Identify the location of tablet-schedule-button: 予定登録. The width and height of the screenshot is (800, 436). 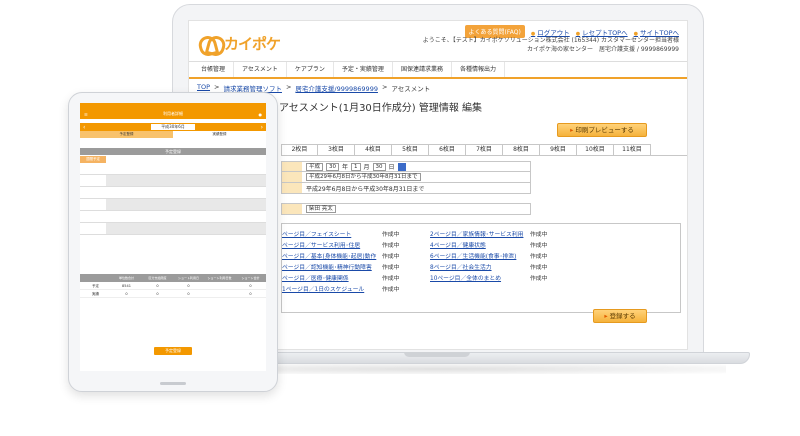
(173, 351).